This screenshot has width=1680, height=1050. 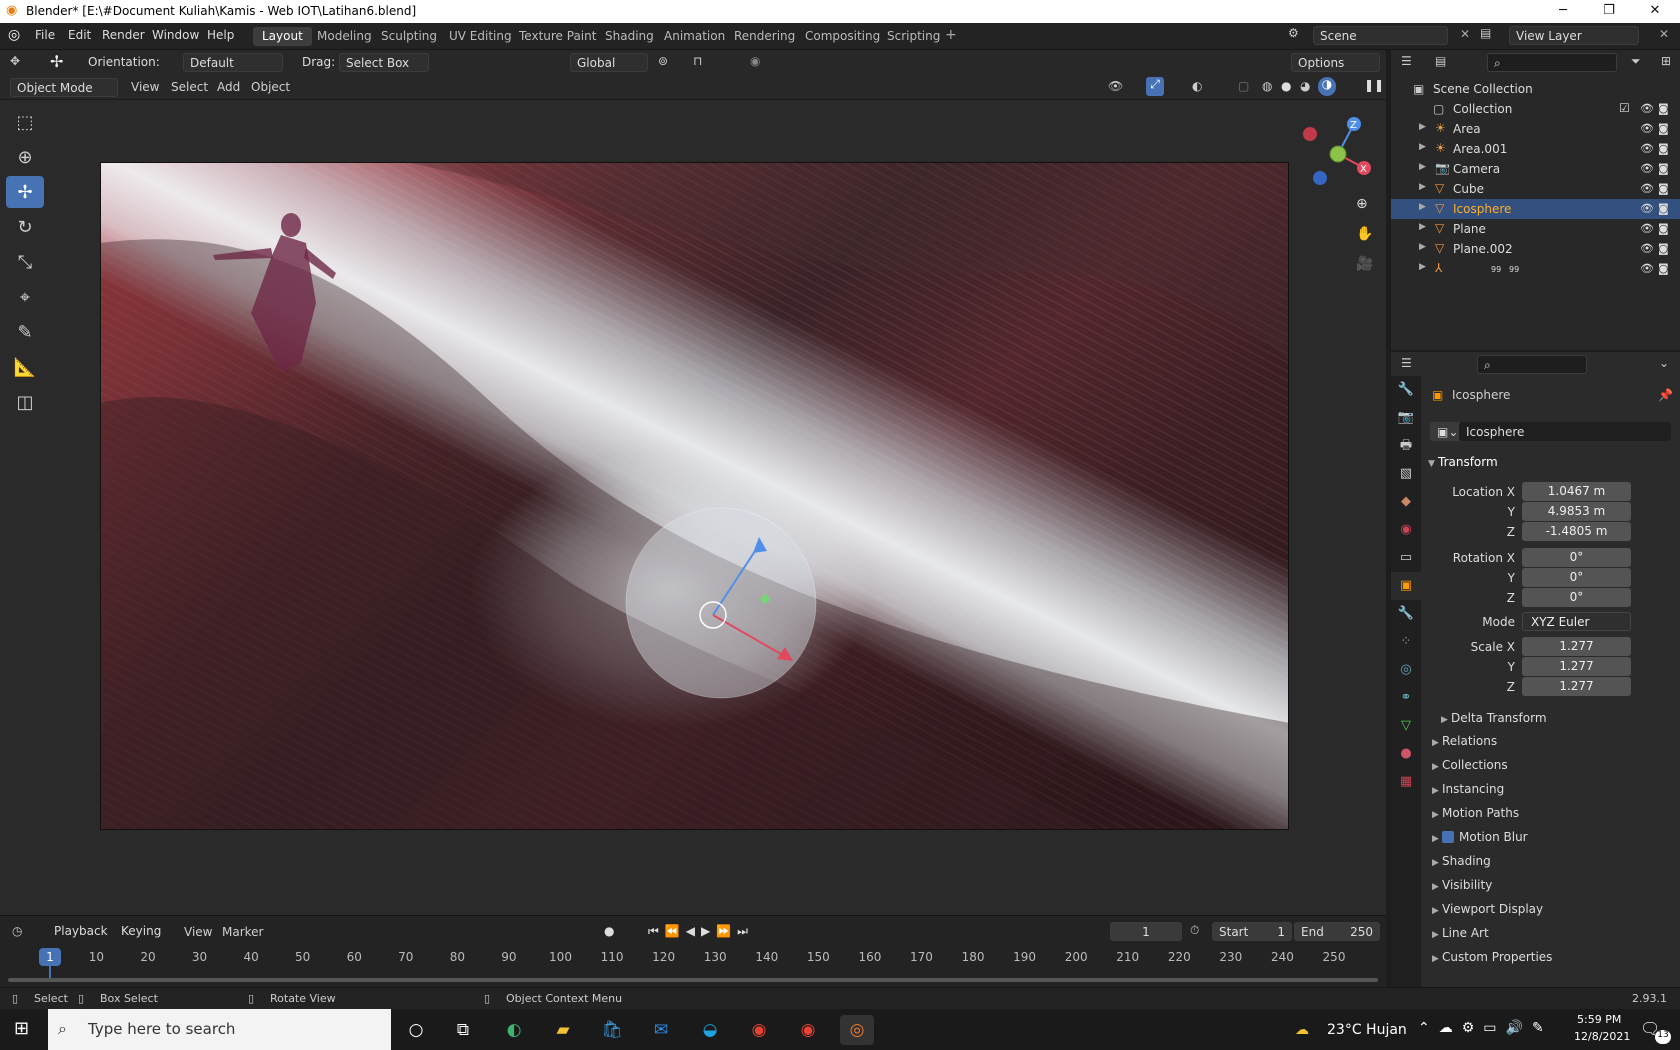 I want to click on clock-date: 12/8/2021, so click(x=1602, y=1036).